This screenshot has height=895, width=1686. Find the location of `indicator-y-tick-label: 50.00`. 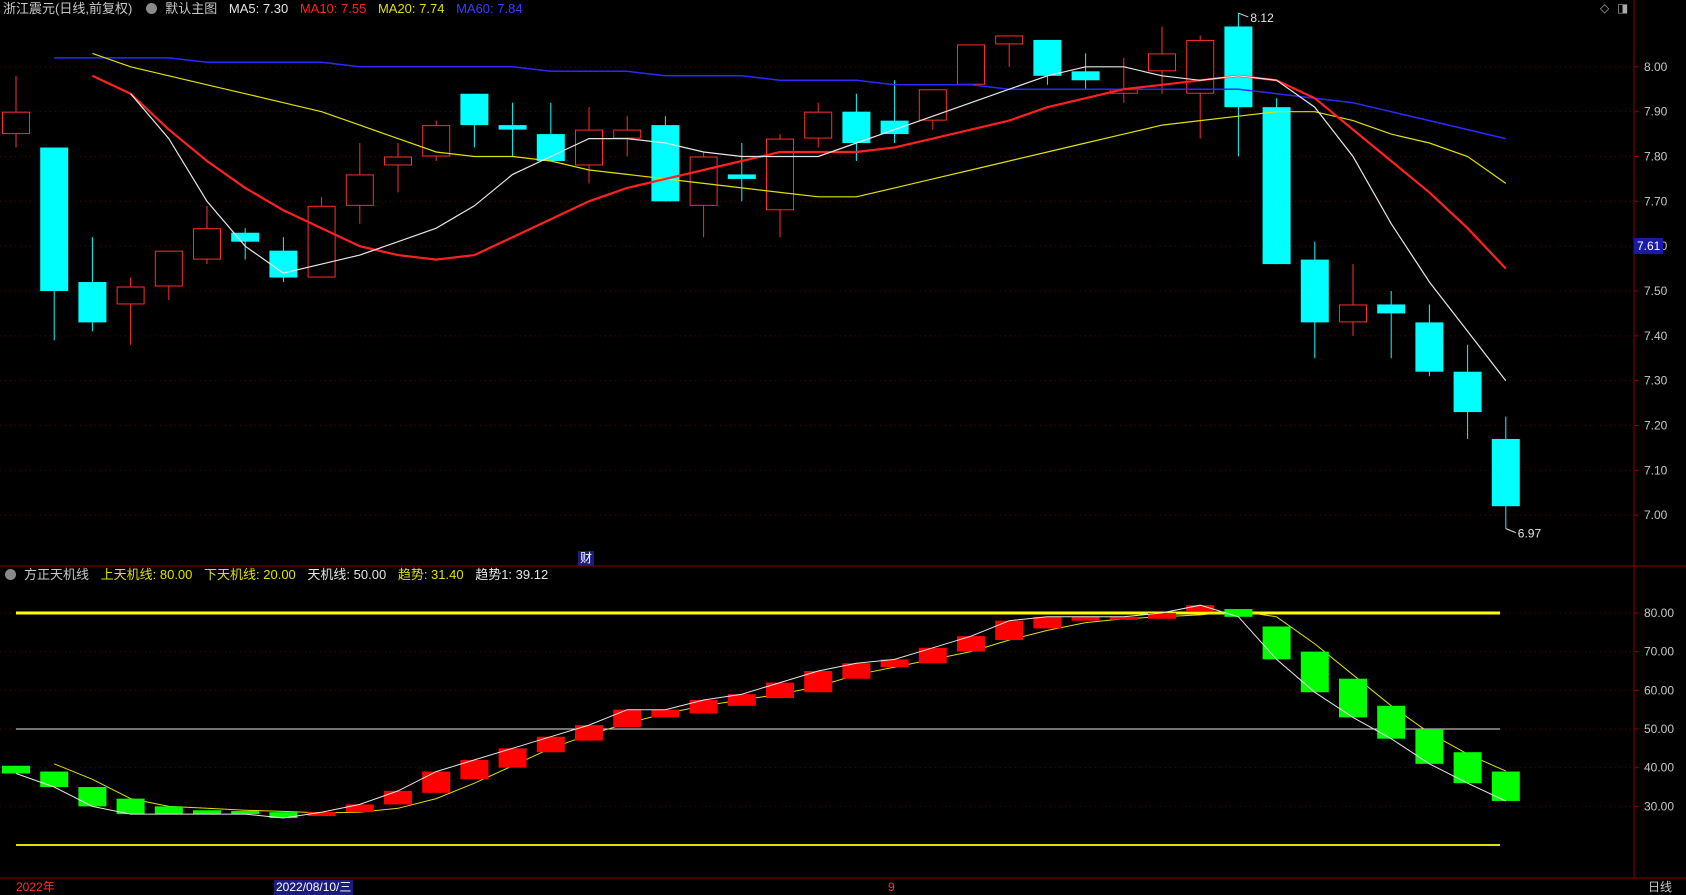

indicator-y-tick-label: 50.00 is located at coordinates (1659, 729).